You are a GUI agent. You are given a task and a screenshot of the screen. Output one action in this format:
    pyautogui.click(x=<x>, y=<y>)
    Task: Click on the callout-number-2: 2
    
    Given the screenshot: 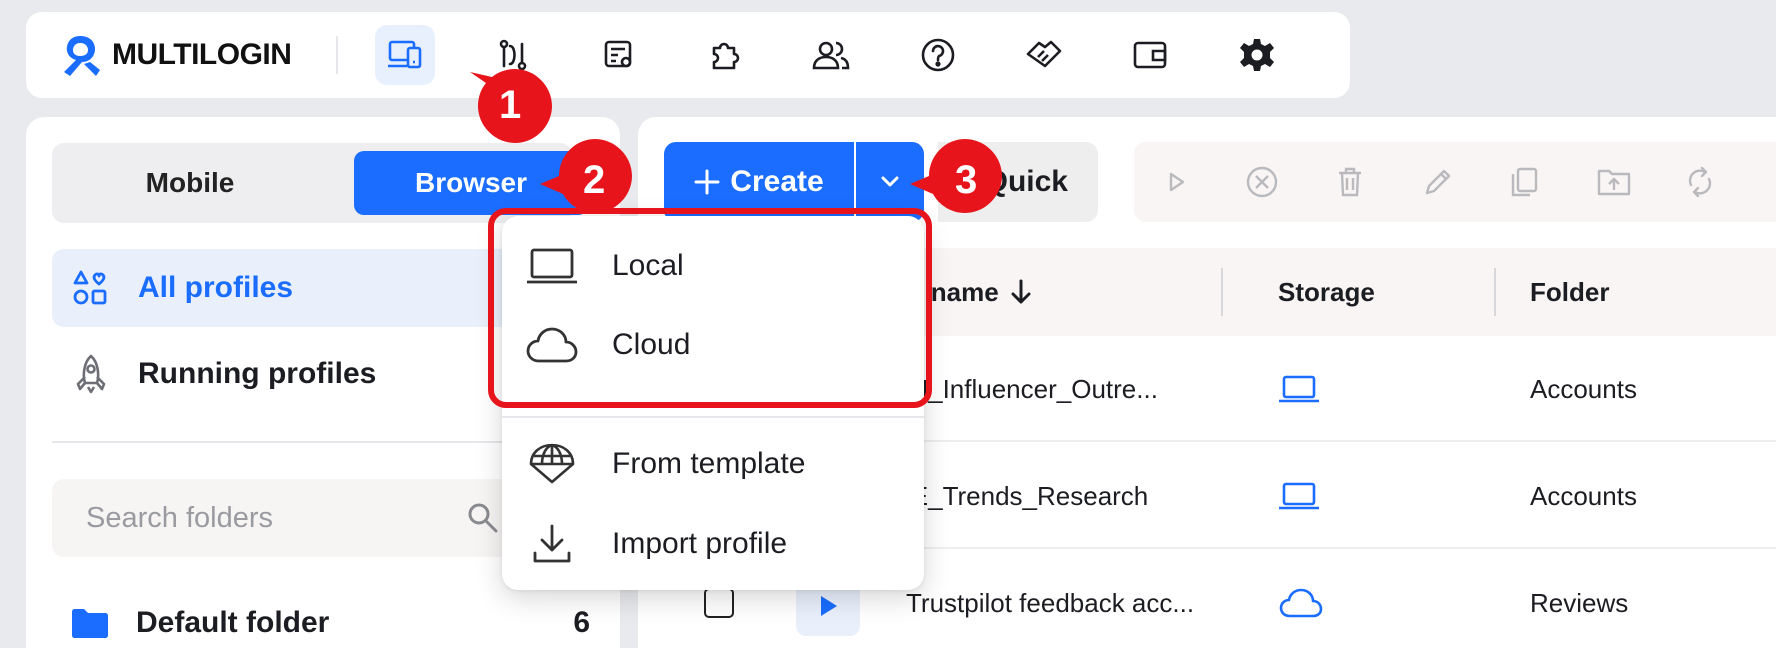 What is the action you would take?
    pyautogui.click(x=594, y=180)
    